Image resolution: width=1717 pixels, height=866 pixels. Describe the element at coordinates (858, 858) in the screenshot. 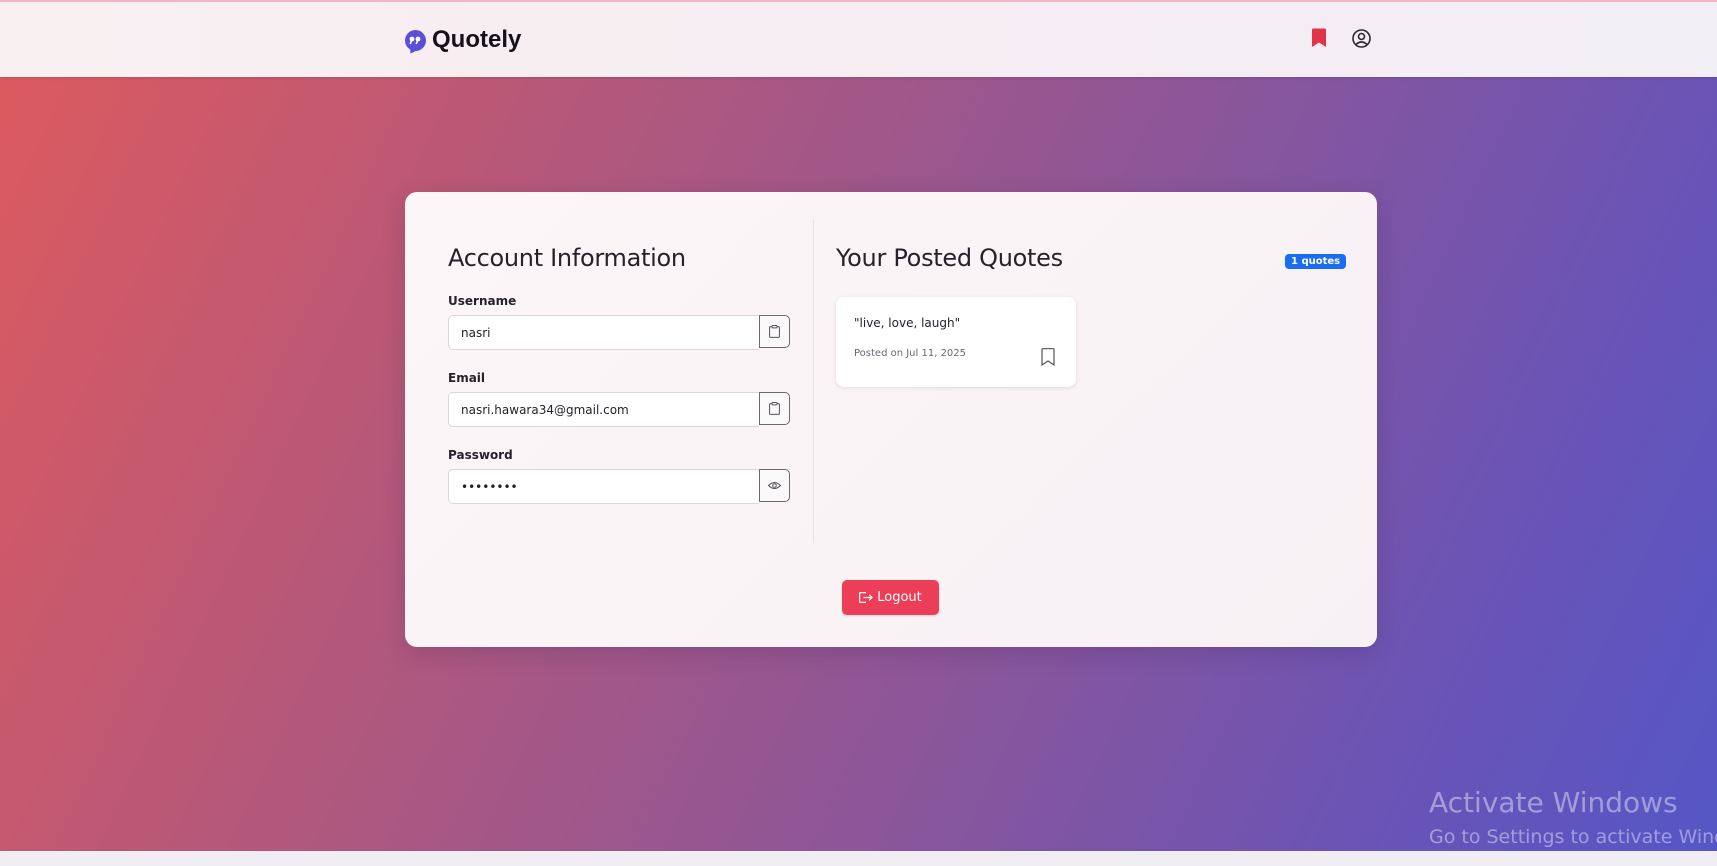

I see `bottom-bar` at that location.